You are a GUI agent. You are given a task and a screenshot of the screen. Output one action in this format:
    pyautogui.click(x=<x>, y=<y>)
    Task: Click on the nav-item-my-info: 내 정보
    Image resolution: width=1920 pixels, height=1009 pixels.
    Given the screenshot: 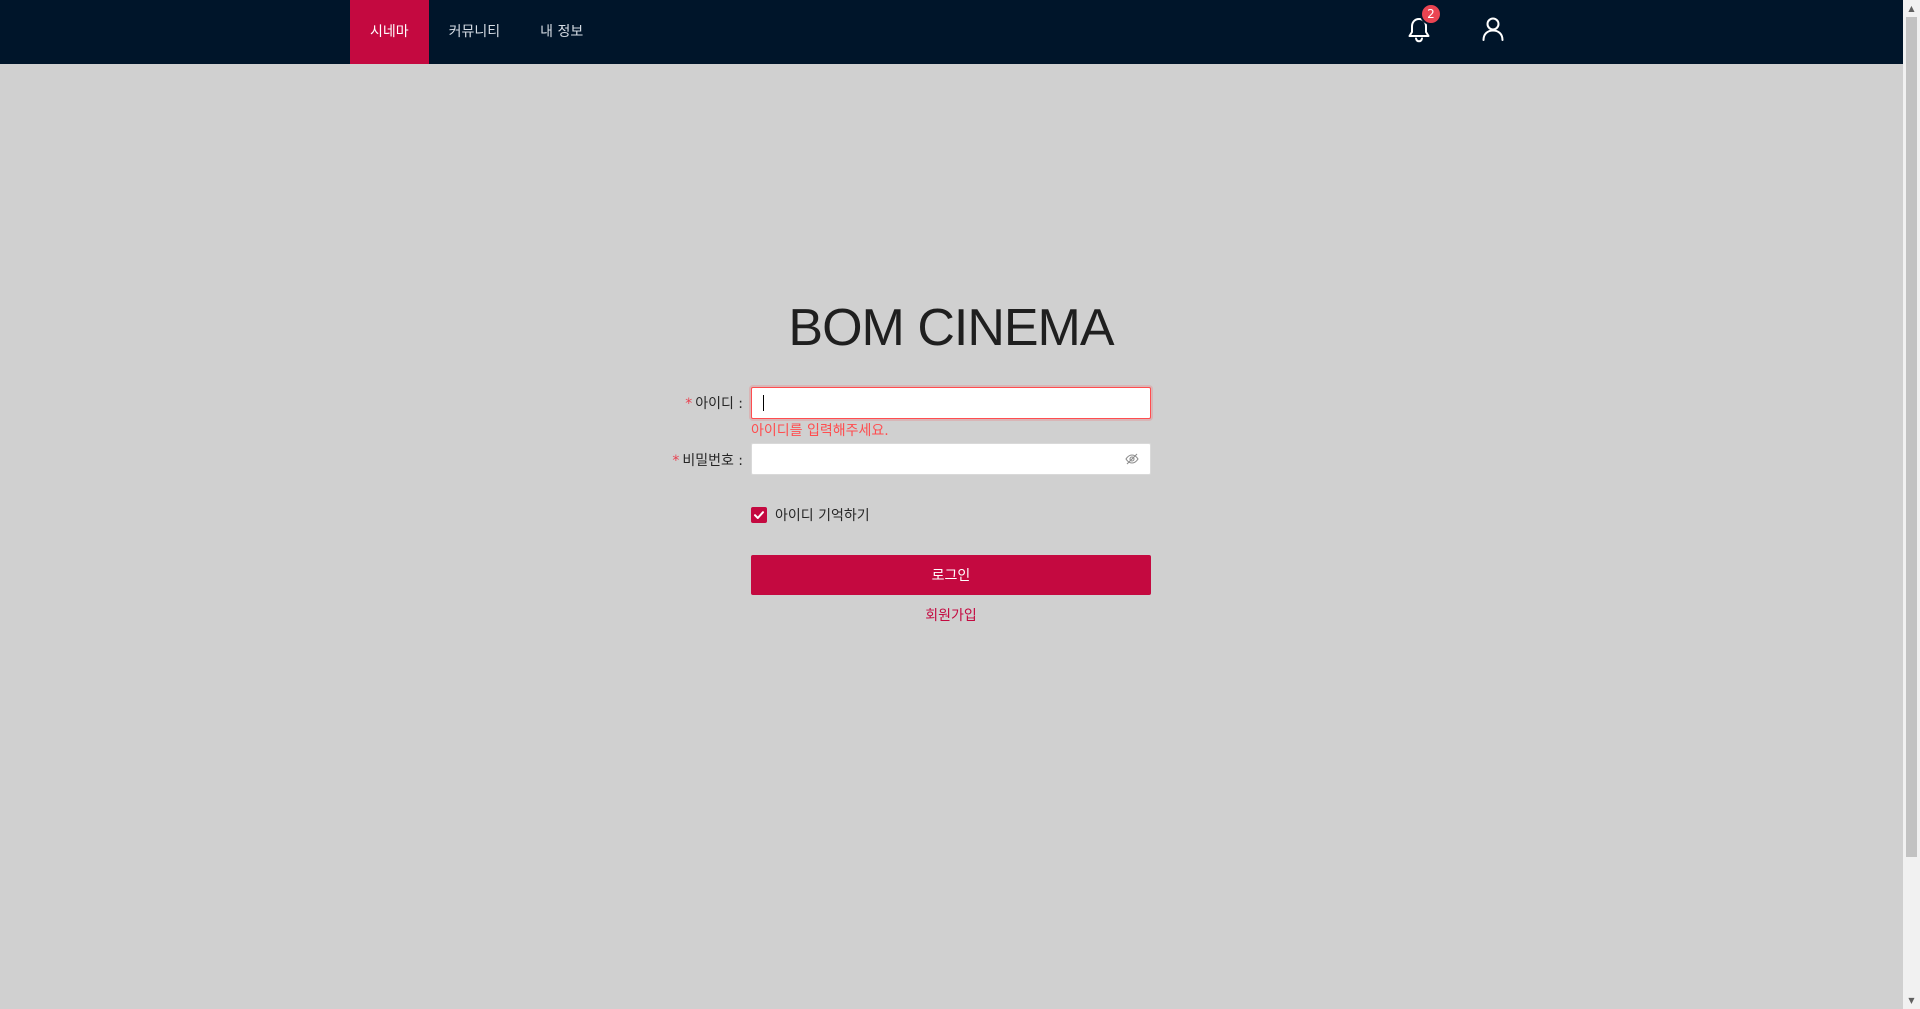 What is the action you would take?
    pyautogui.click(x=561, y=32)
    